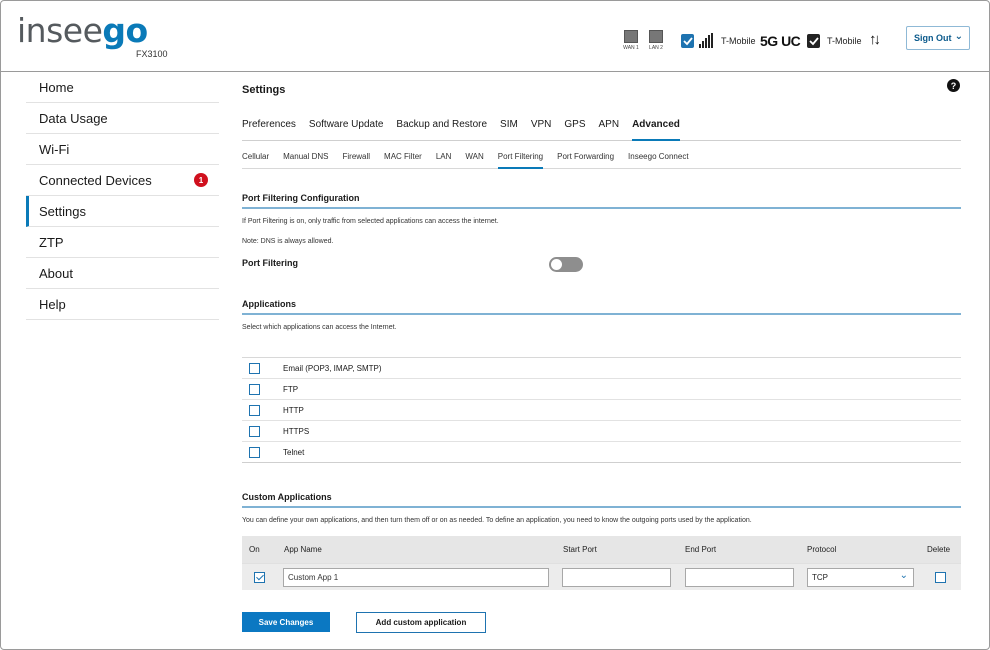 The image size is (990, 650). I want to click on carrier2-label: T-Mobile, so click(844, 41).